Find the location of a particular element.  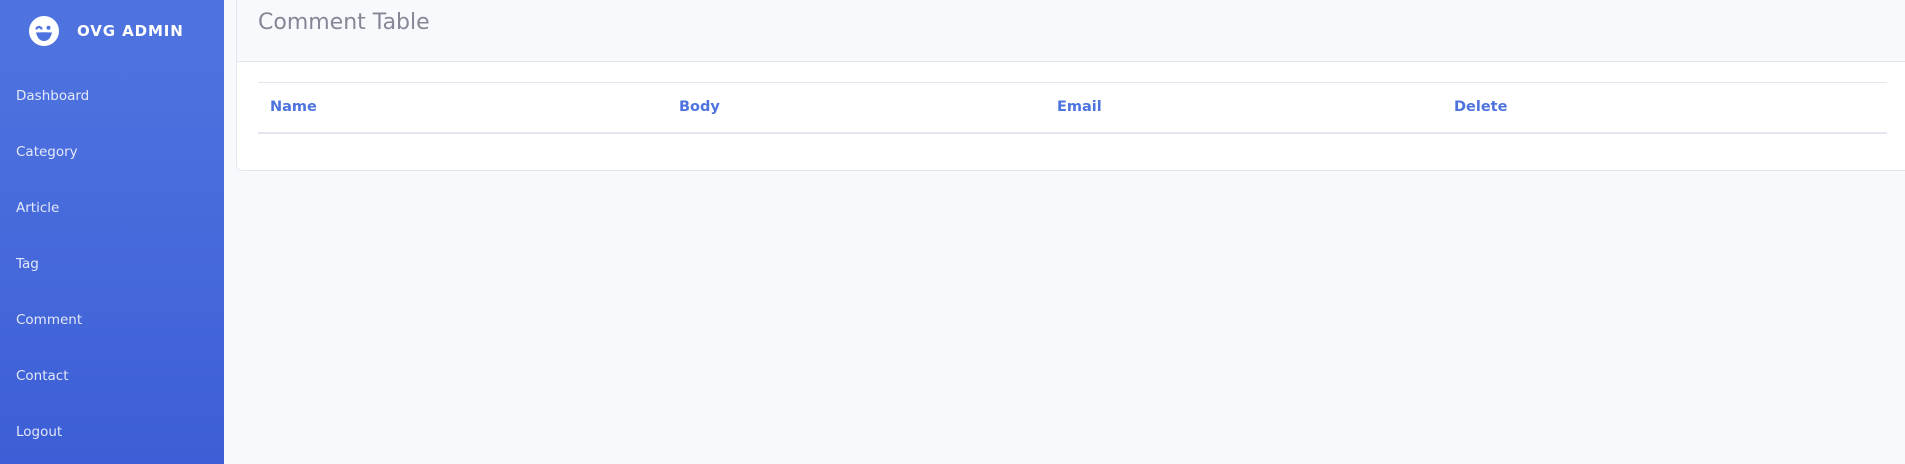

sidebar-item-dashboard: Dashboard is located at coordinates (112, 96).